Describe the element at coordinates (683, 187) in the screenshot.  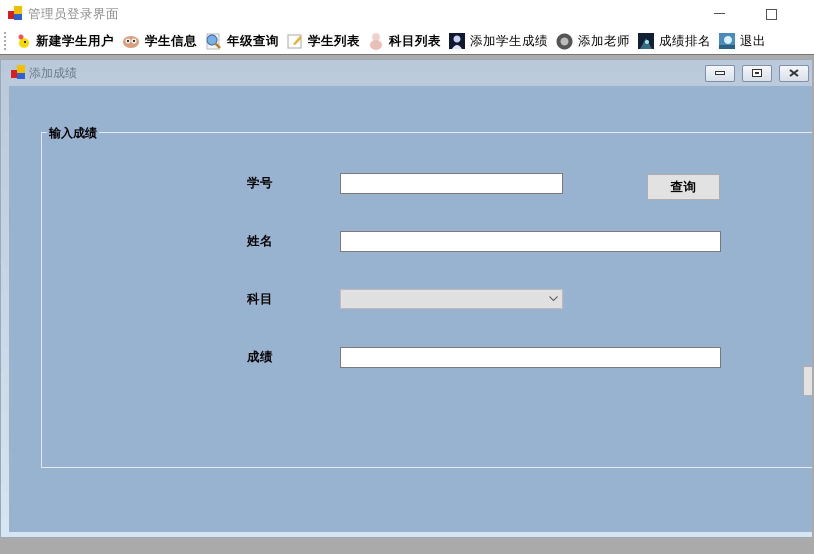
I see `query-button: 查询` at that location.